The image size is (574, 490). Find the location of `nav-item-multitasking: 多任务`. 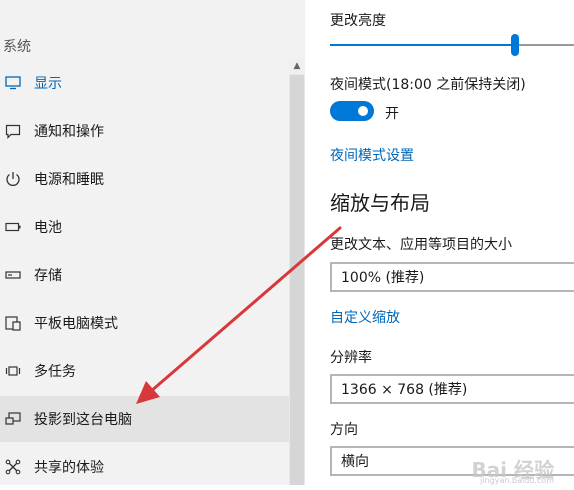

nav-item-multitasking: 多任务 is located at coordinates (145, 371).